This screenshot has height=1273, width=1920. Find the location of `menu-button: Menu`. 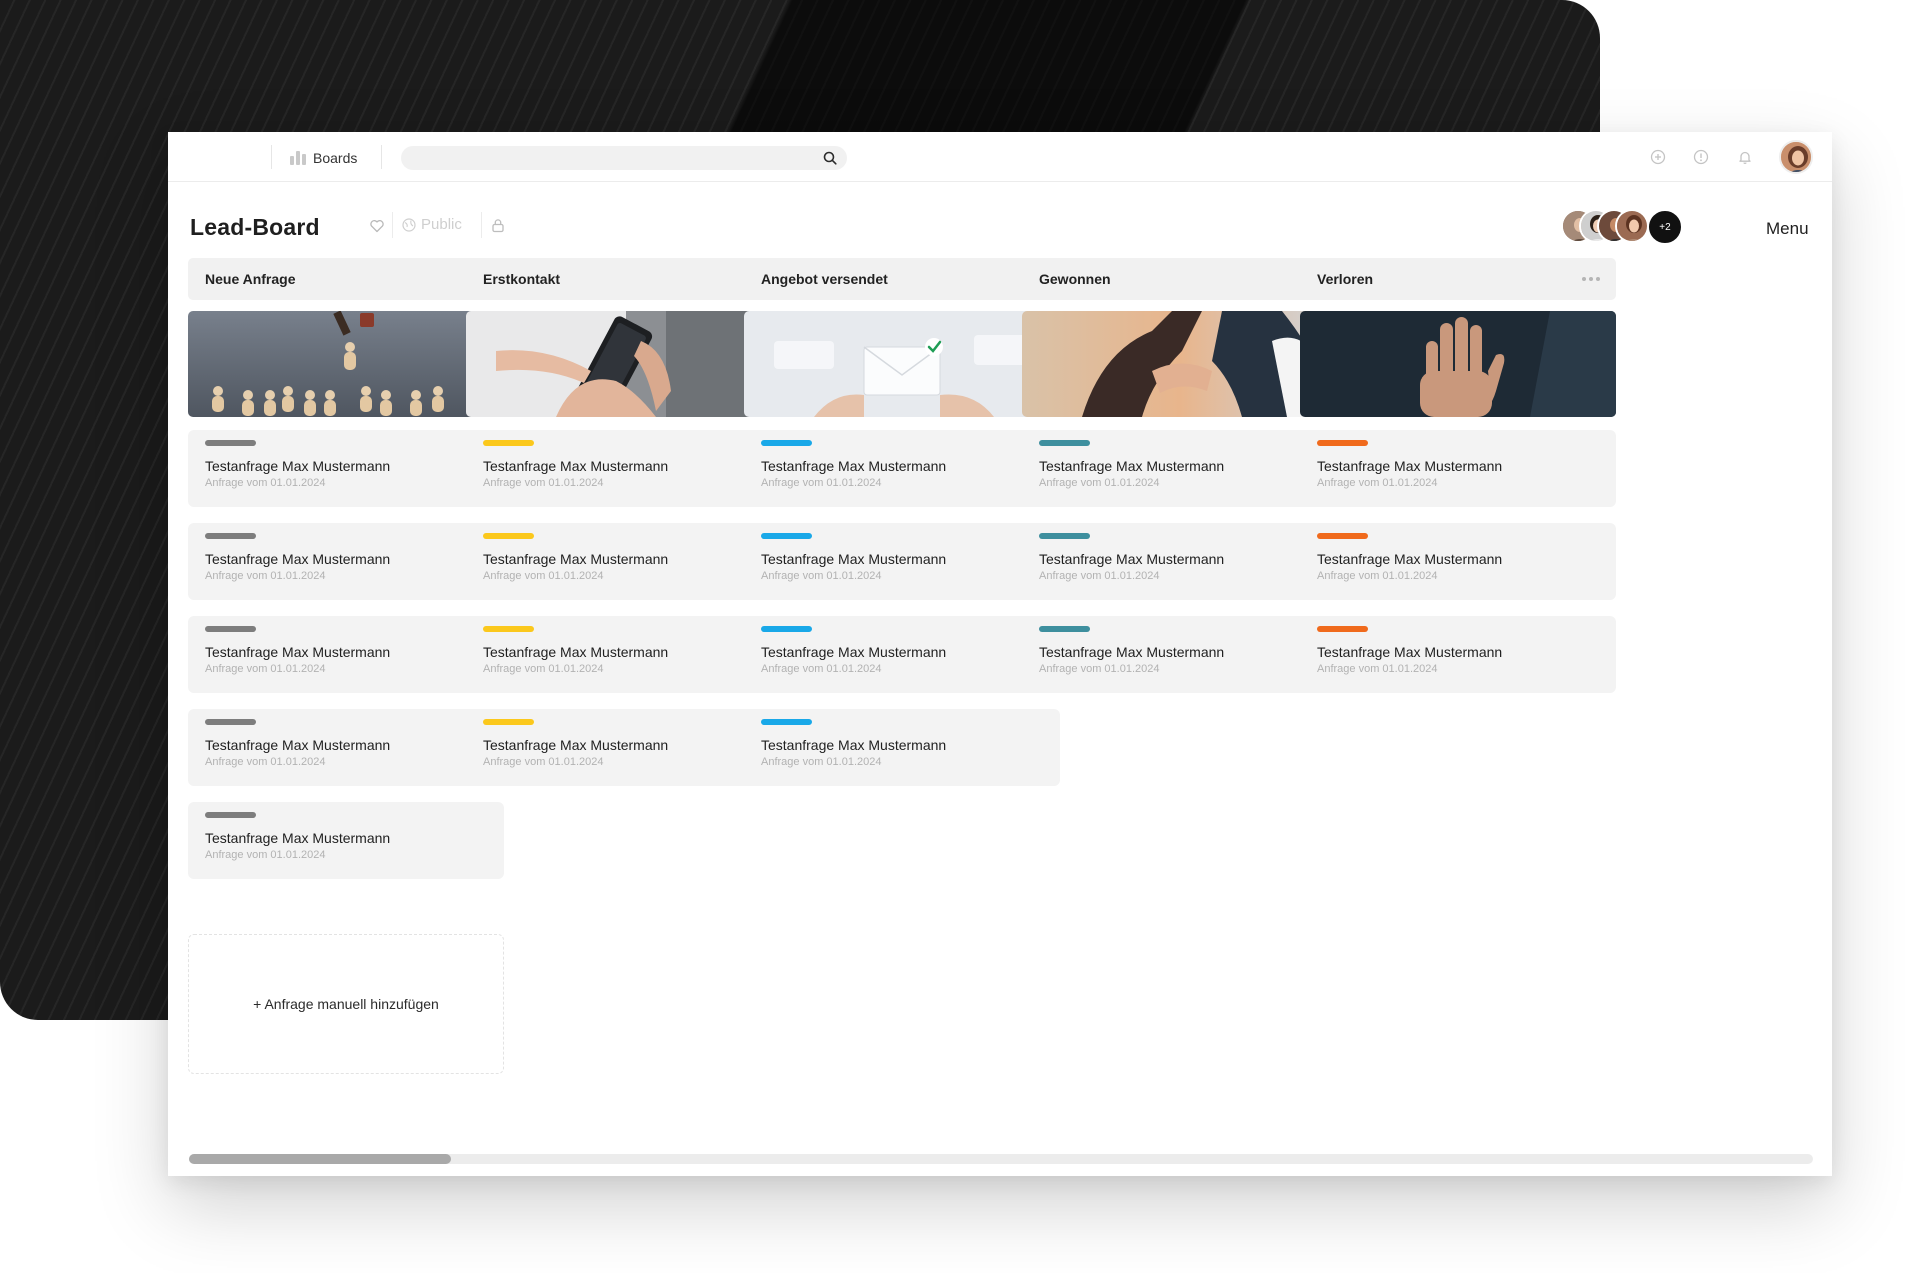

menu-button: Menu is located at coordinates (1787, 229).